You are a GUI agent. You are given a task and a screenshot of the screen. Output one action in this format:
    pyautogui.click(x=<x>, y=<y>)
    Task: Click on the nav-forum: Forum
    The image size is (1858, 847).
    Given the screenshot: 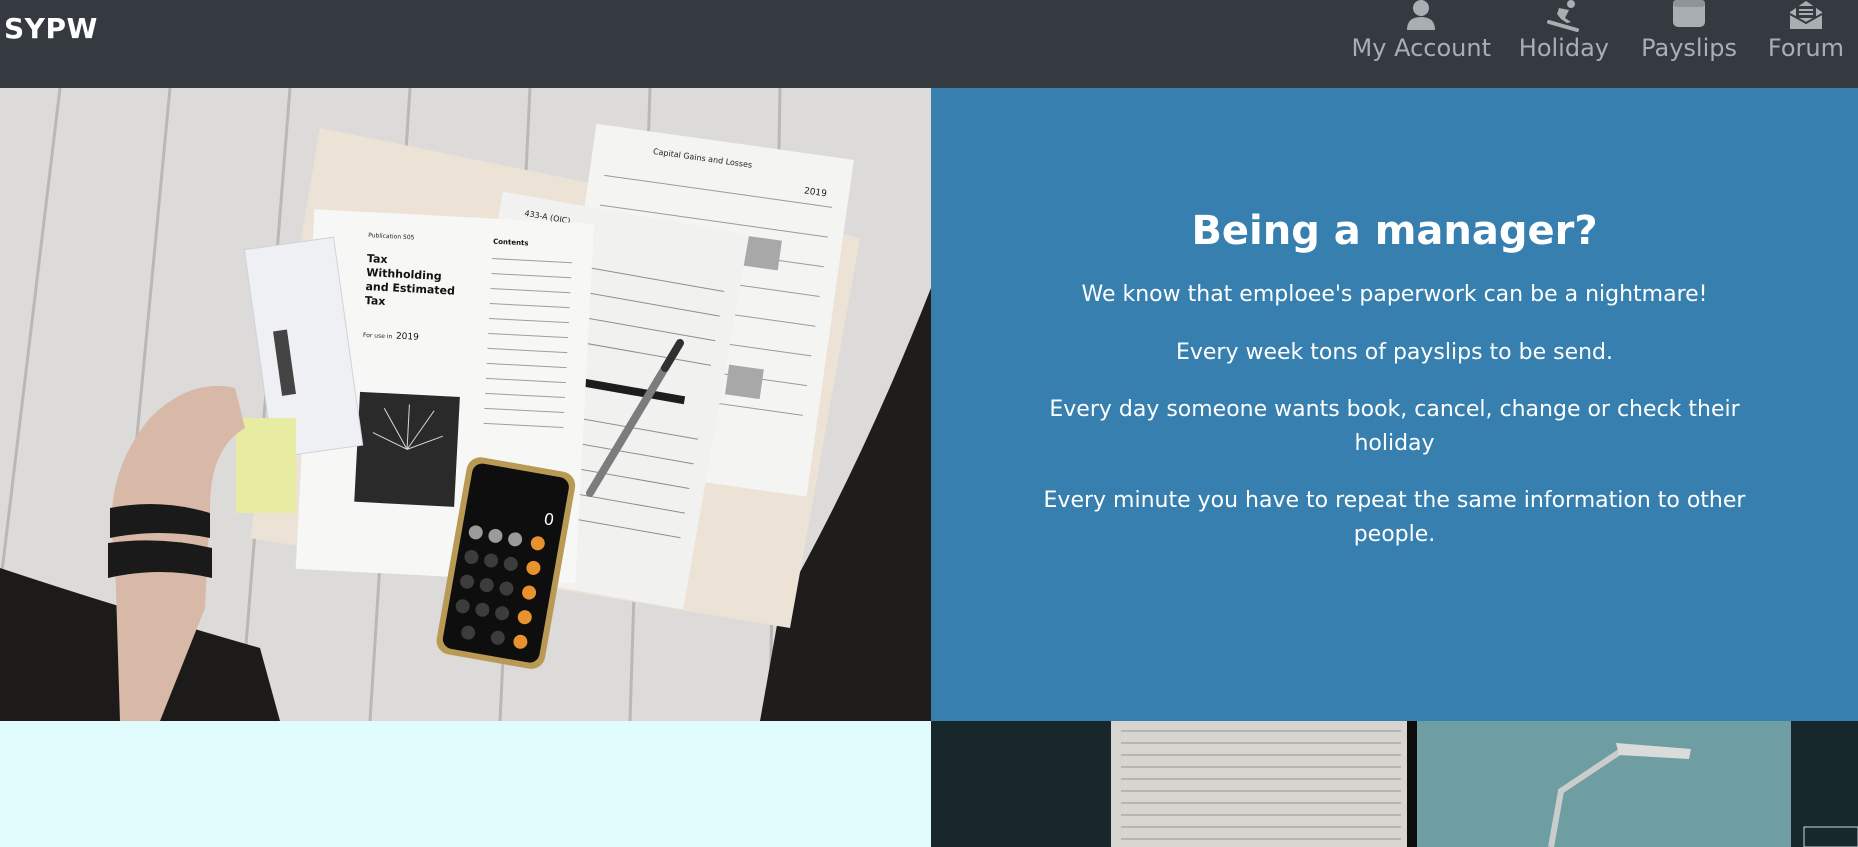 What is the action you would take?
    pyautogui.click(x=1806, y=35)
    